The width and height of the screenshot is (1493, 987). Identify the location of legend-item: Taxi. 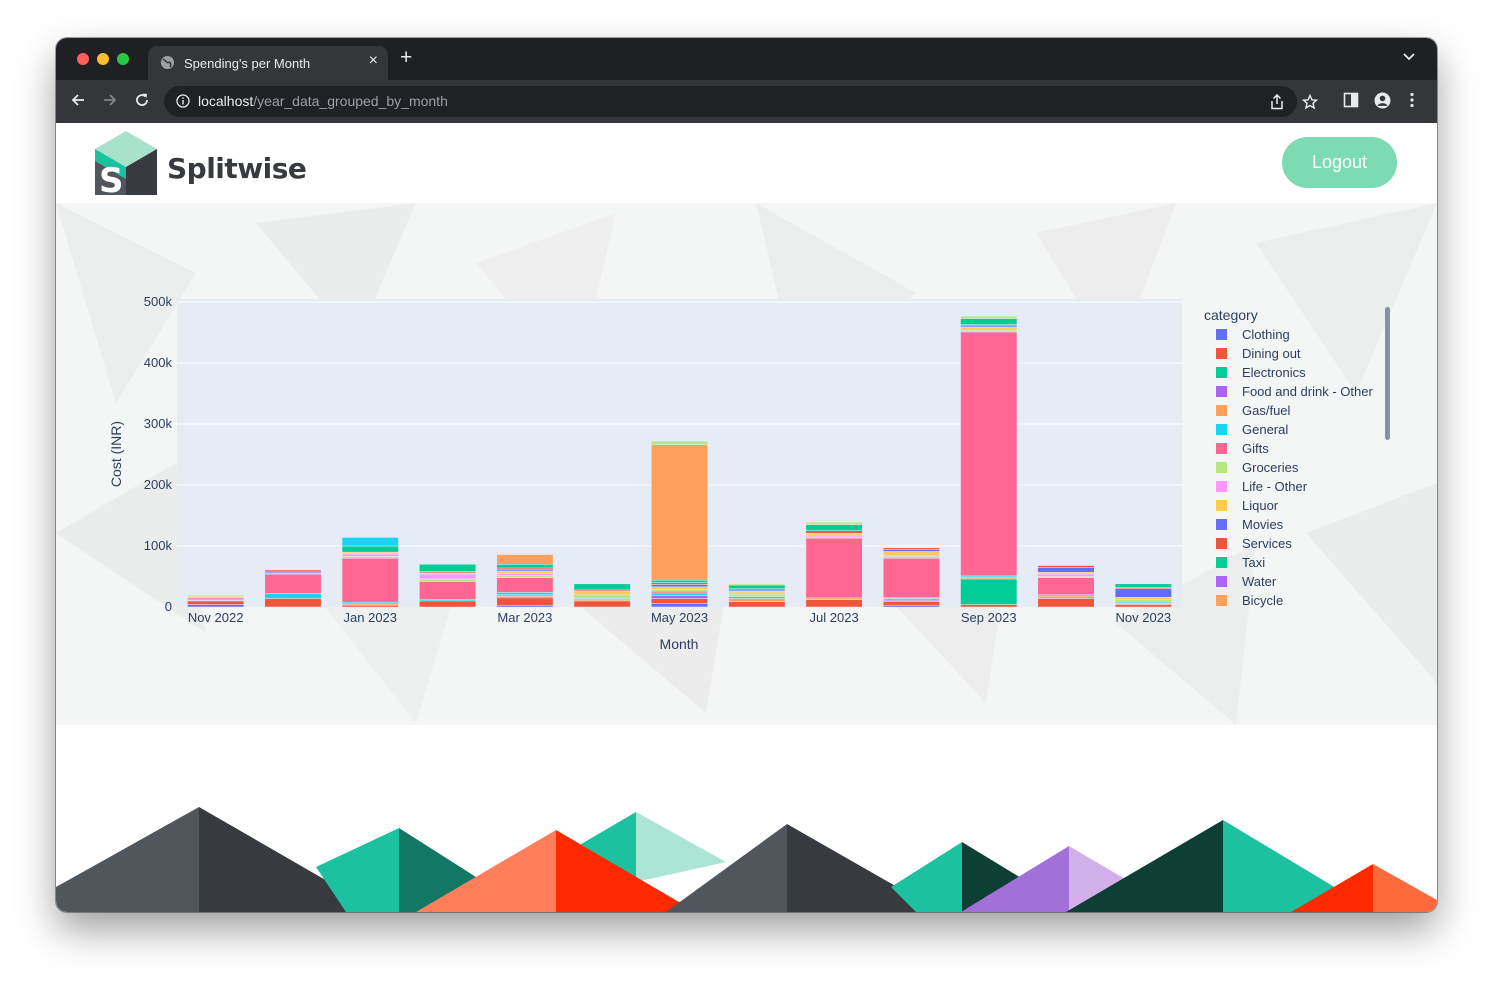
(1240, 562).